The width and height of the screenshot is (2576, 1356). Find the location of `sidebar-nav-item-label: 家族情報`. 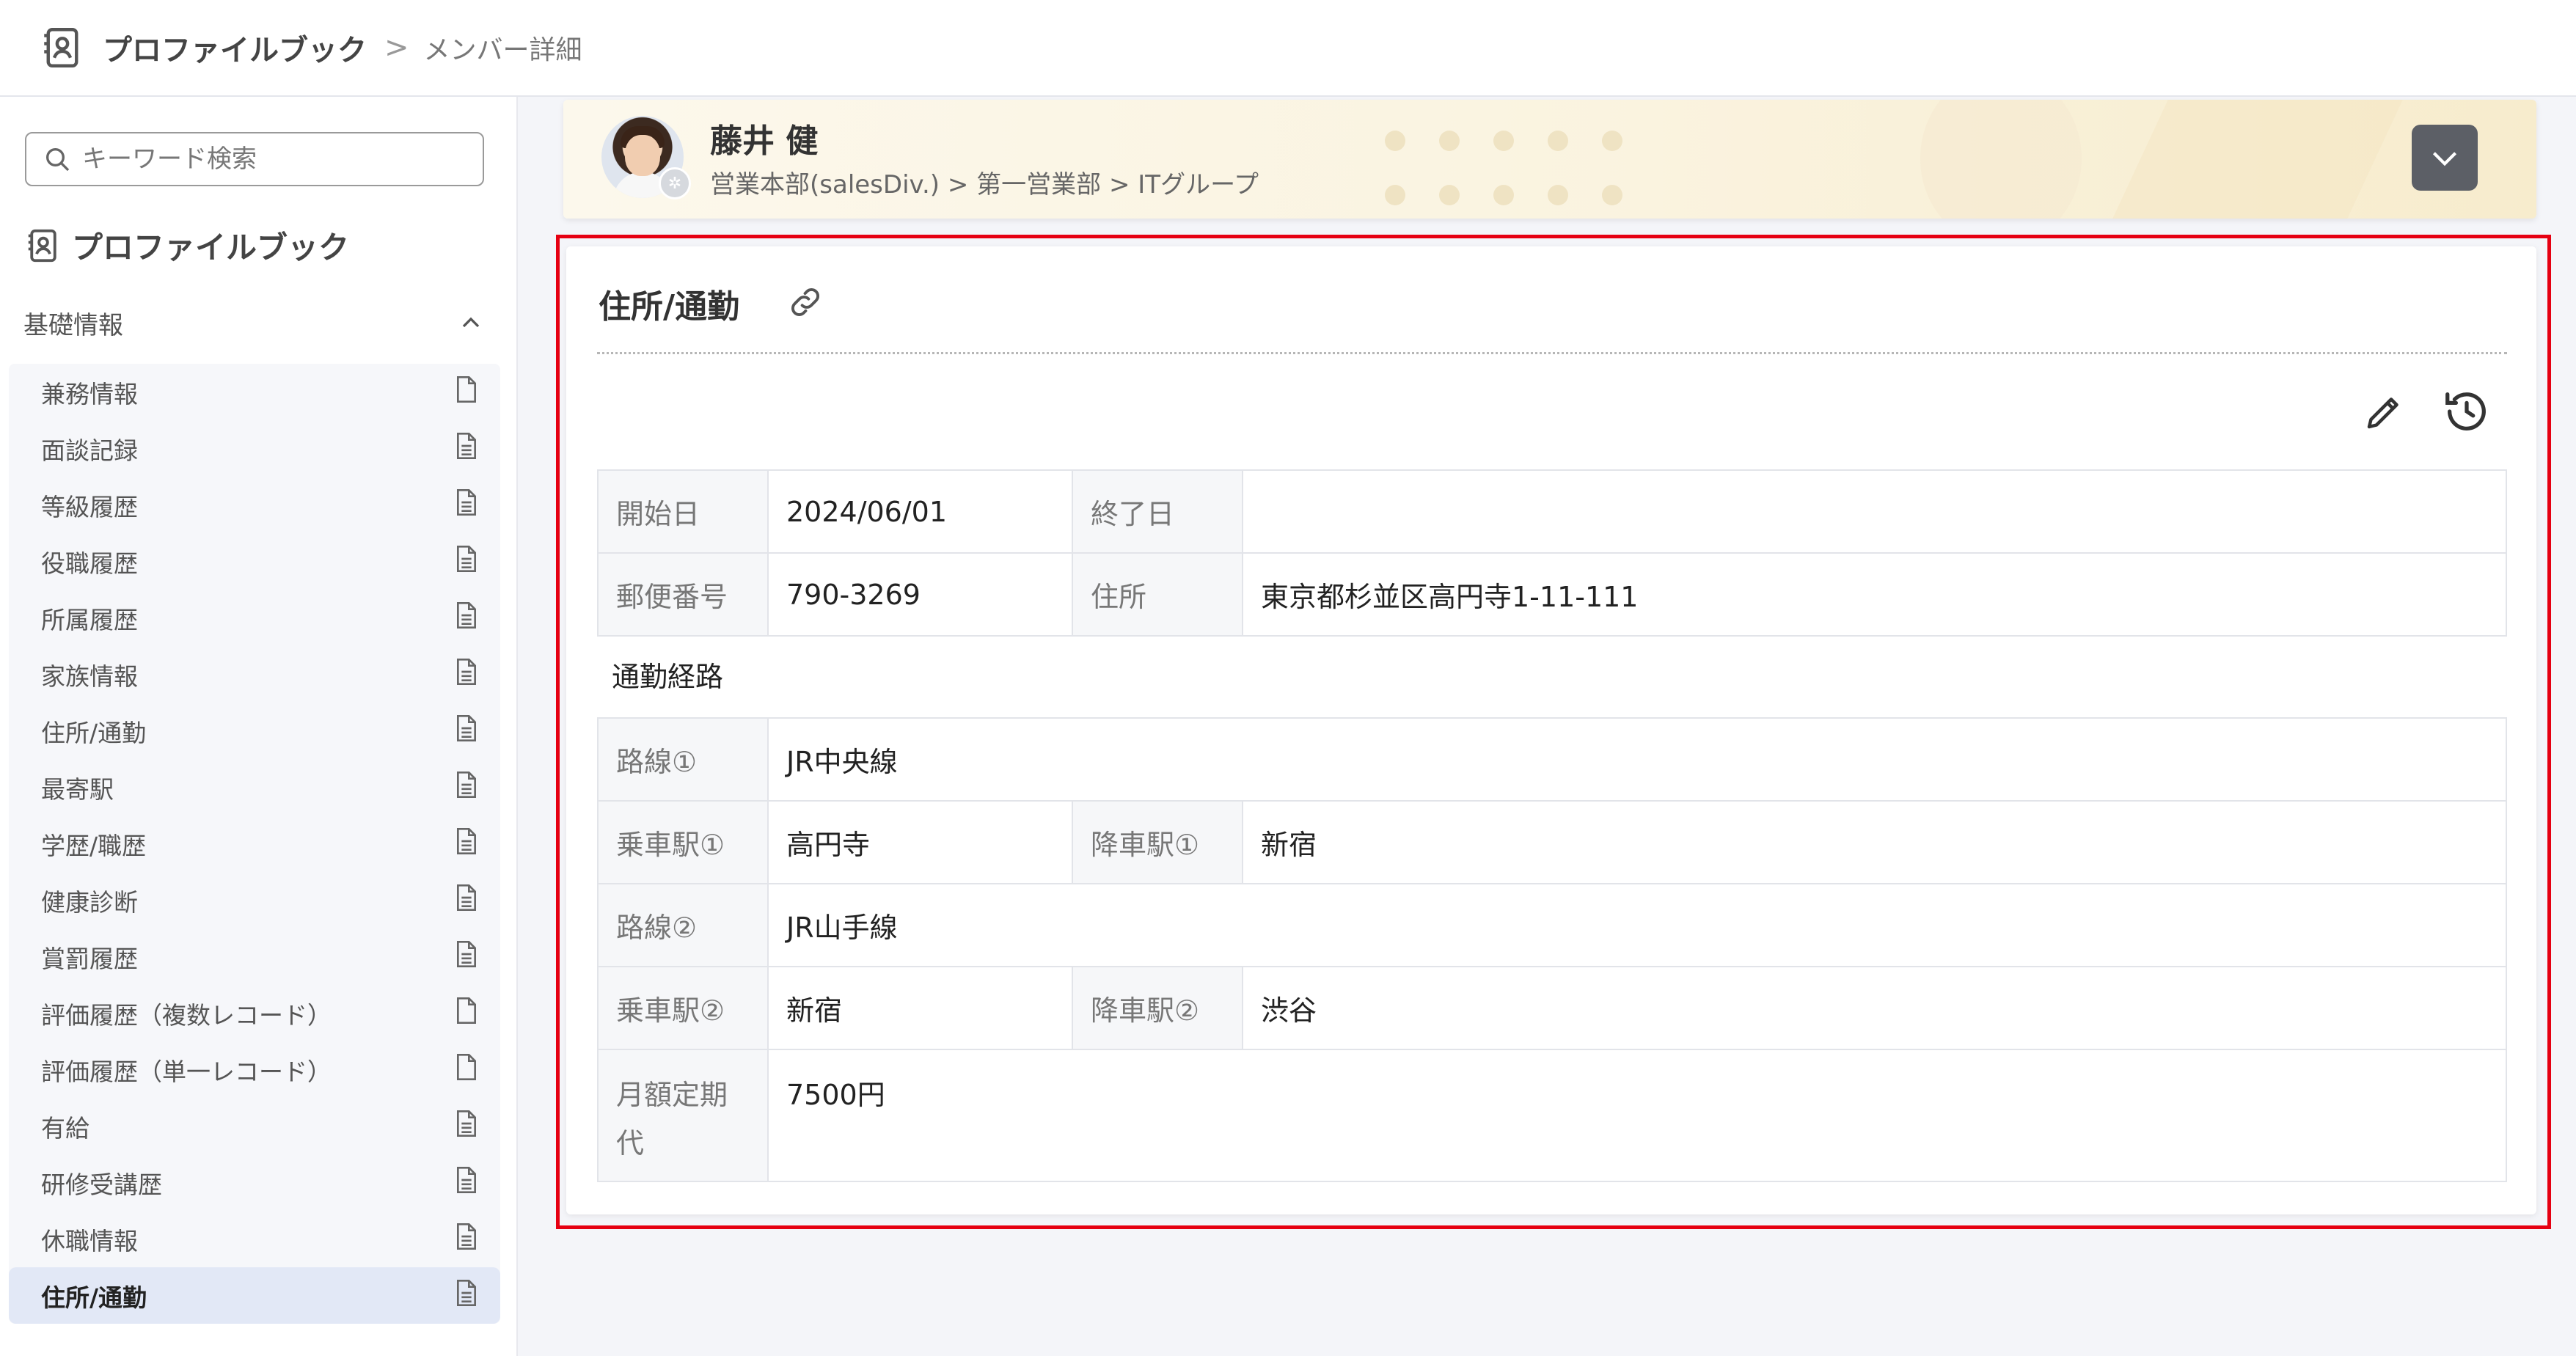

sidebar-nav-item-label: 家族情報 is located at coordinates (89, 676).